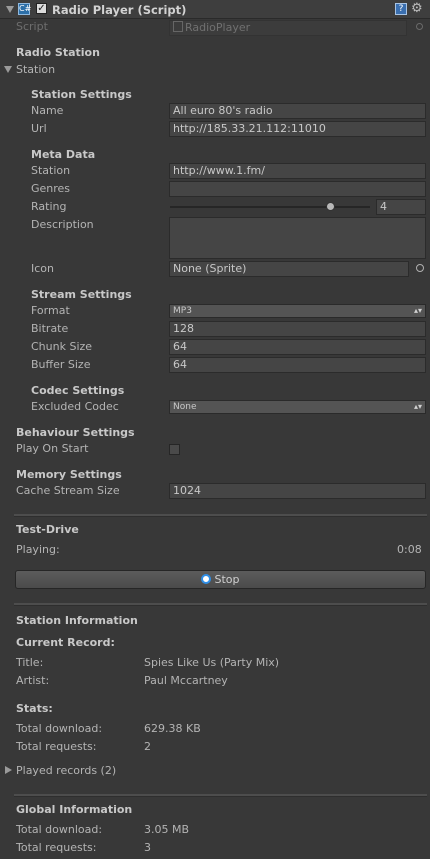 The width and height of the screenshot is (430, 859). I want to click on play-on-start-label: Play On Start, so click(52, 448).